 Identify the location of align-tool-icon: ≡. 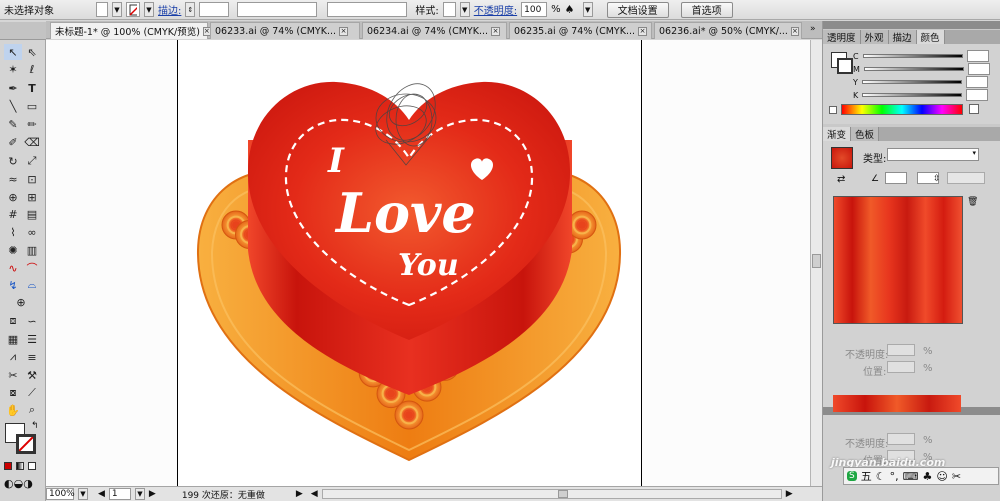
(32, 357).